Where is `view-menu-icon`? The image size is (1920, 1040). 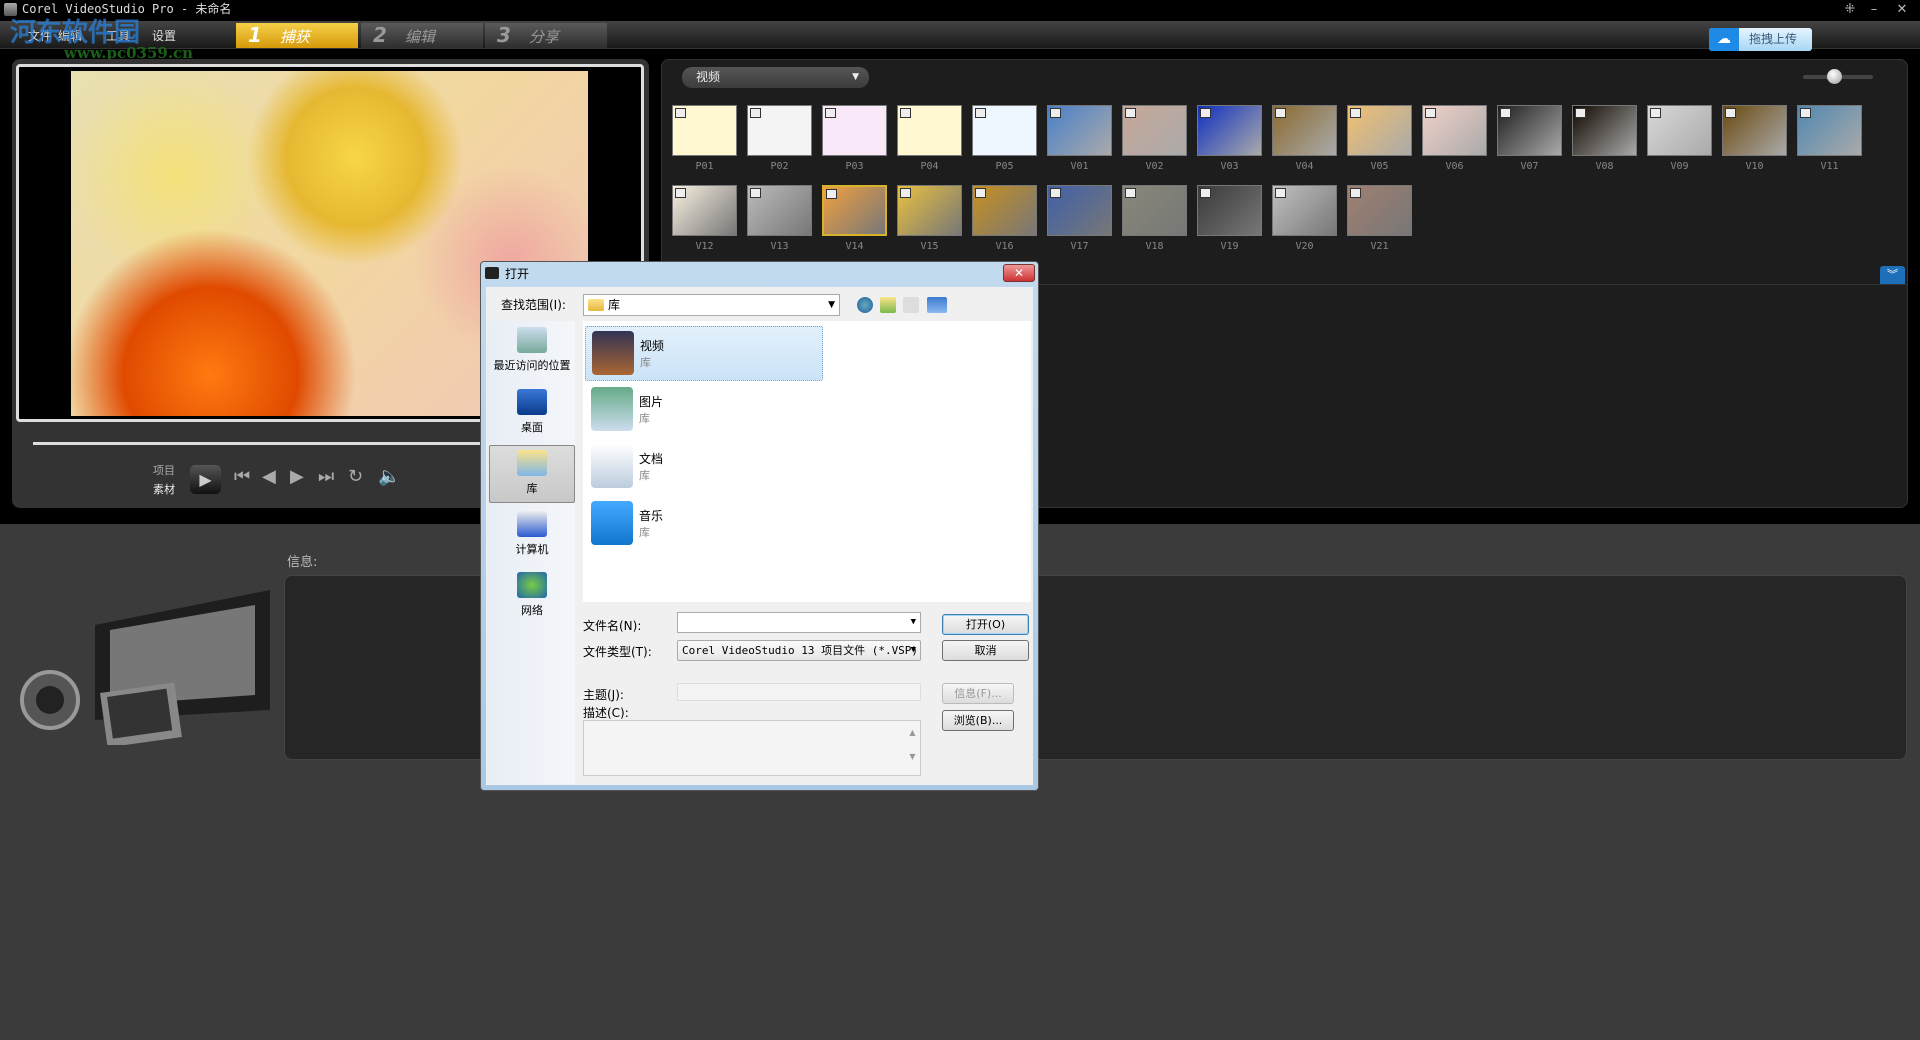
view-menu-icon is located at coordinates (937, 305).